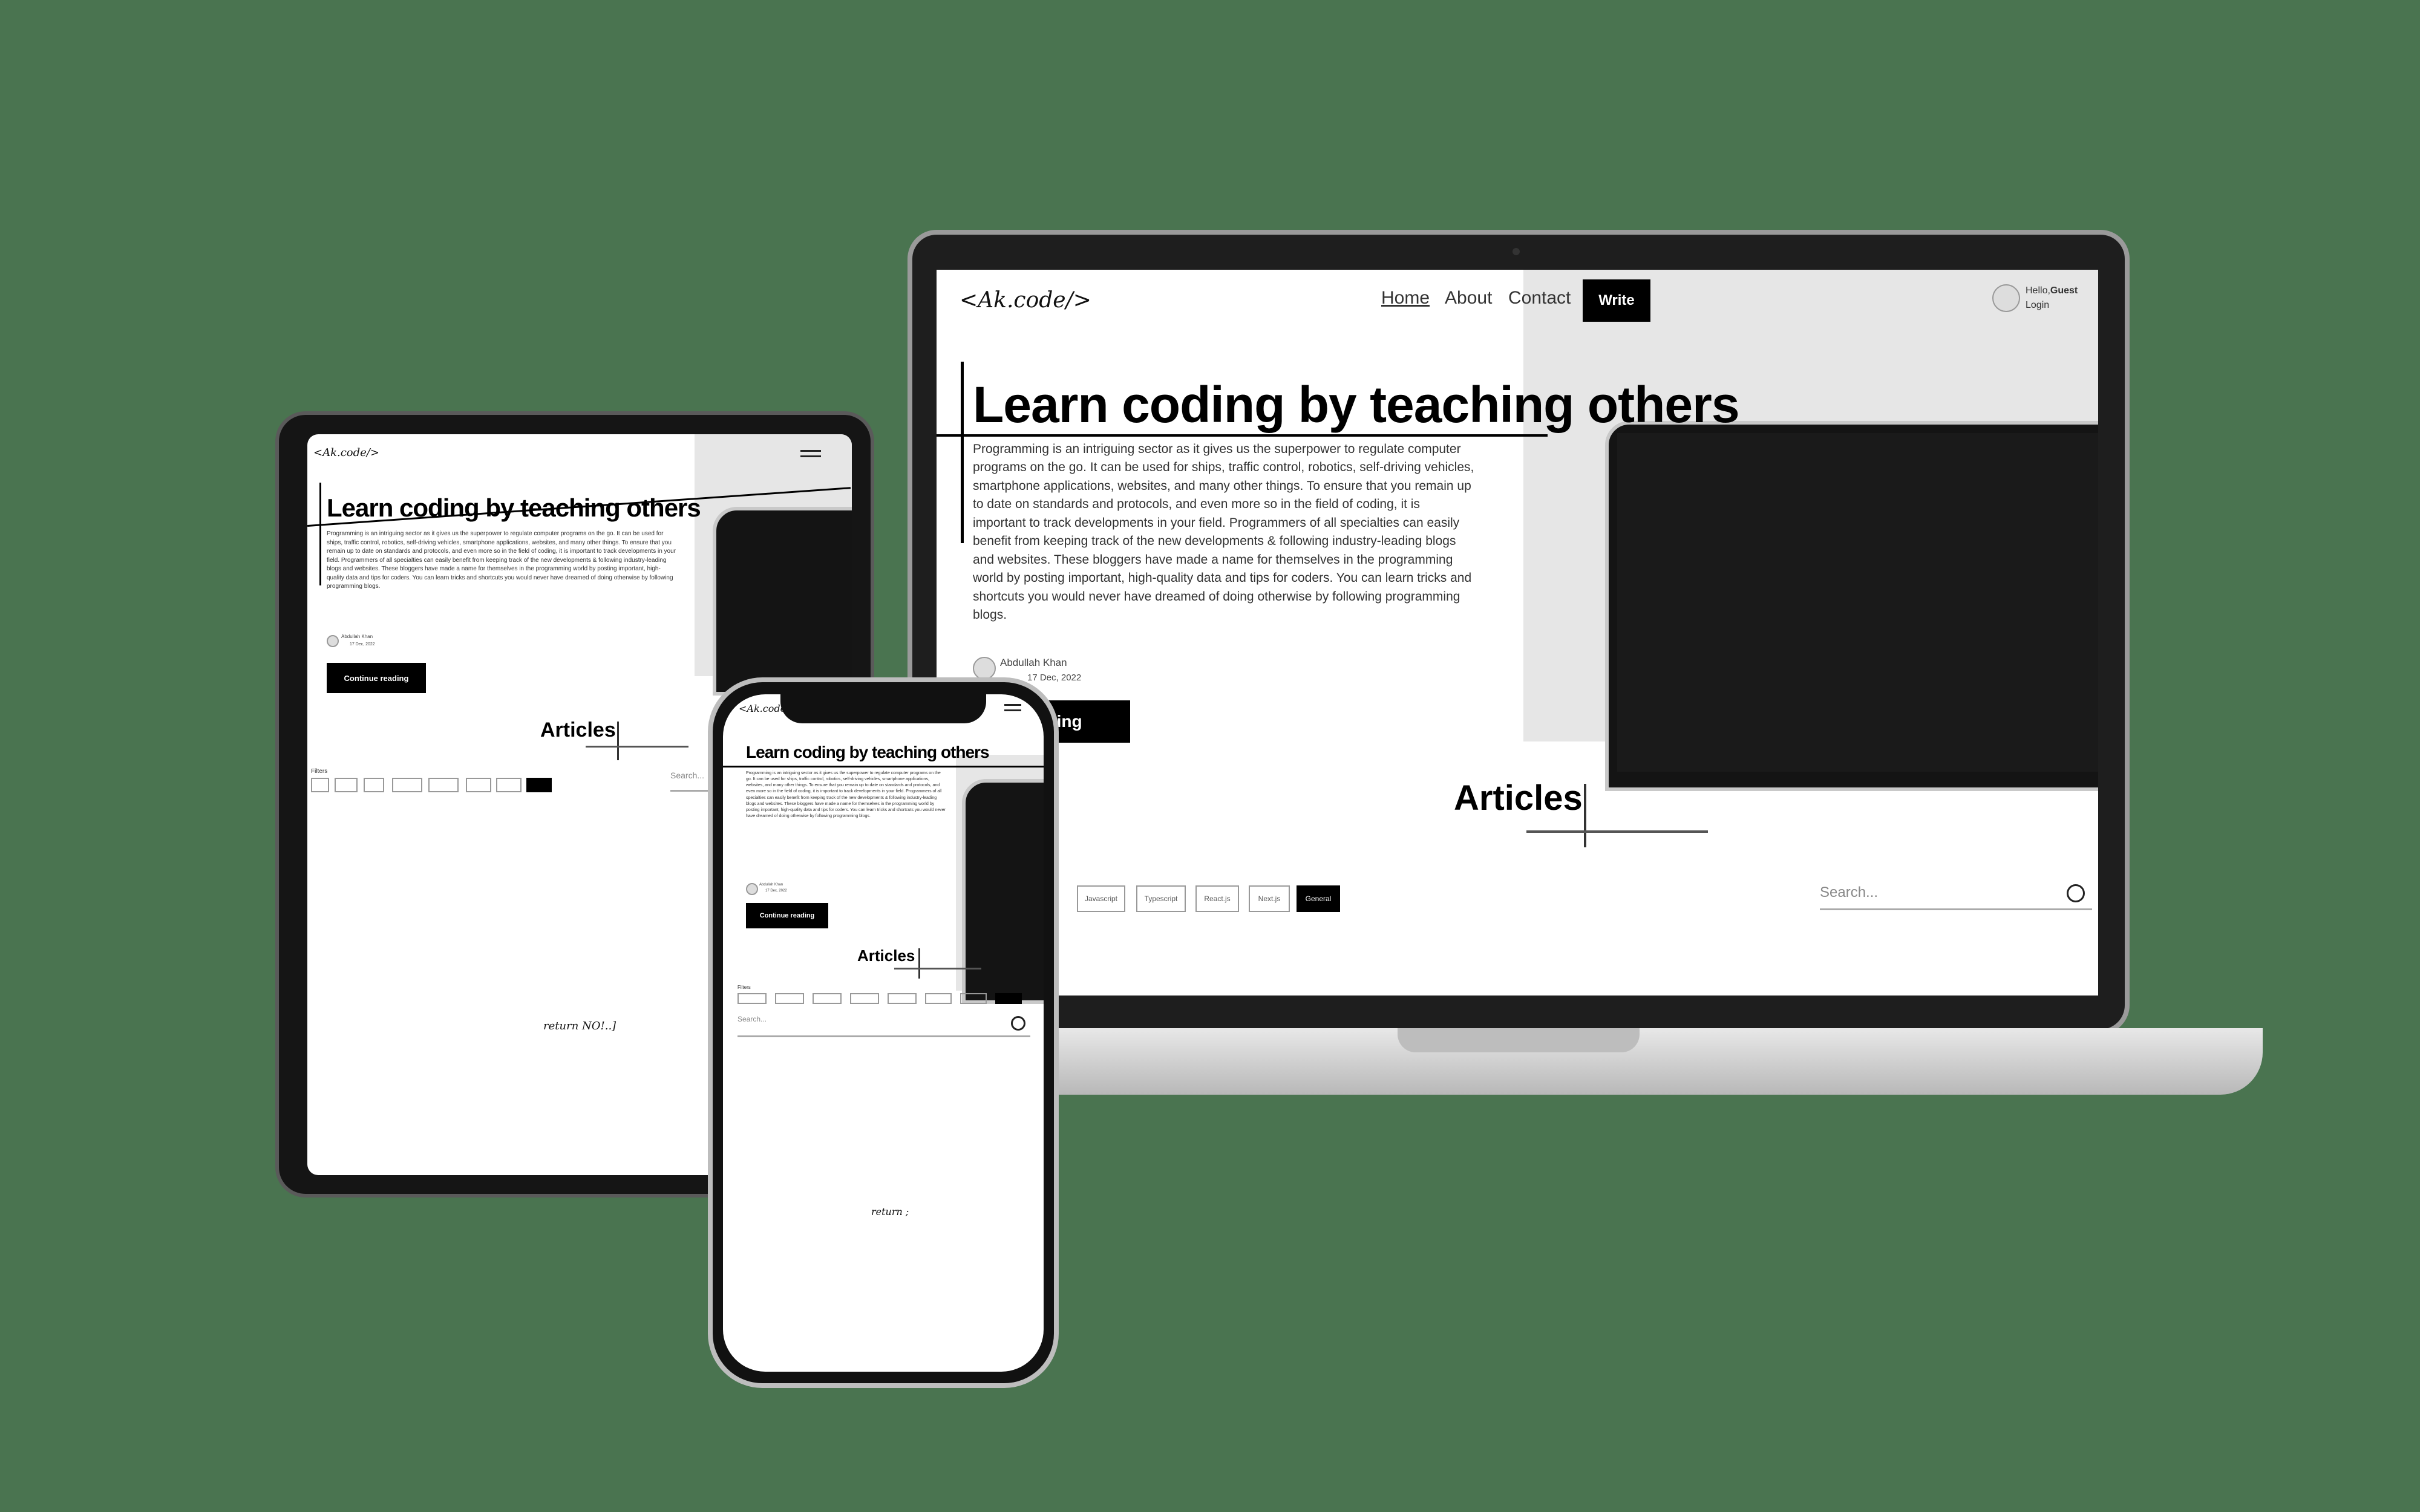 The height and width of the screenshot is (1512, 2420). What do you see at coordinates (1242, 435) in the screenshot?
I see `hero-accent-horizontal` at bounding box center [1242, 435].